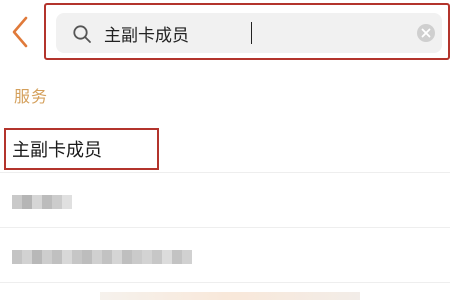 This screenshot has height=300, width=450. I want to click on search-field, so click(249, 33).